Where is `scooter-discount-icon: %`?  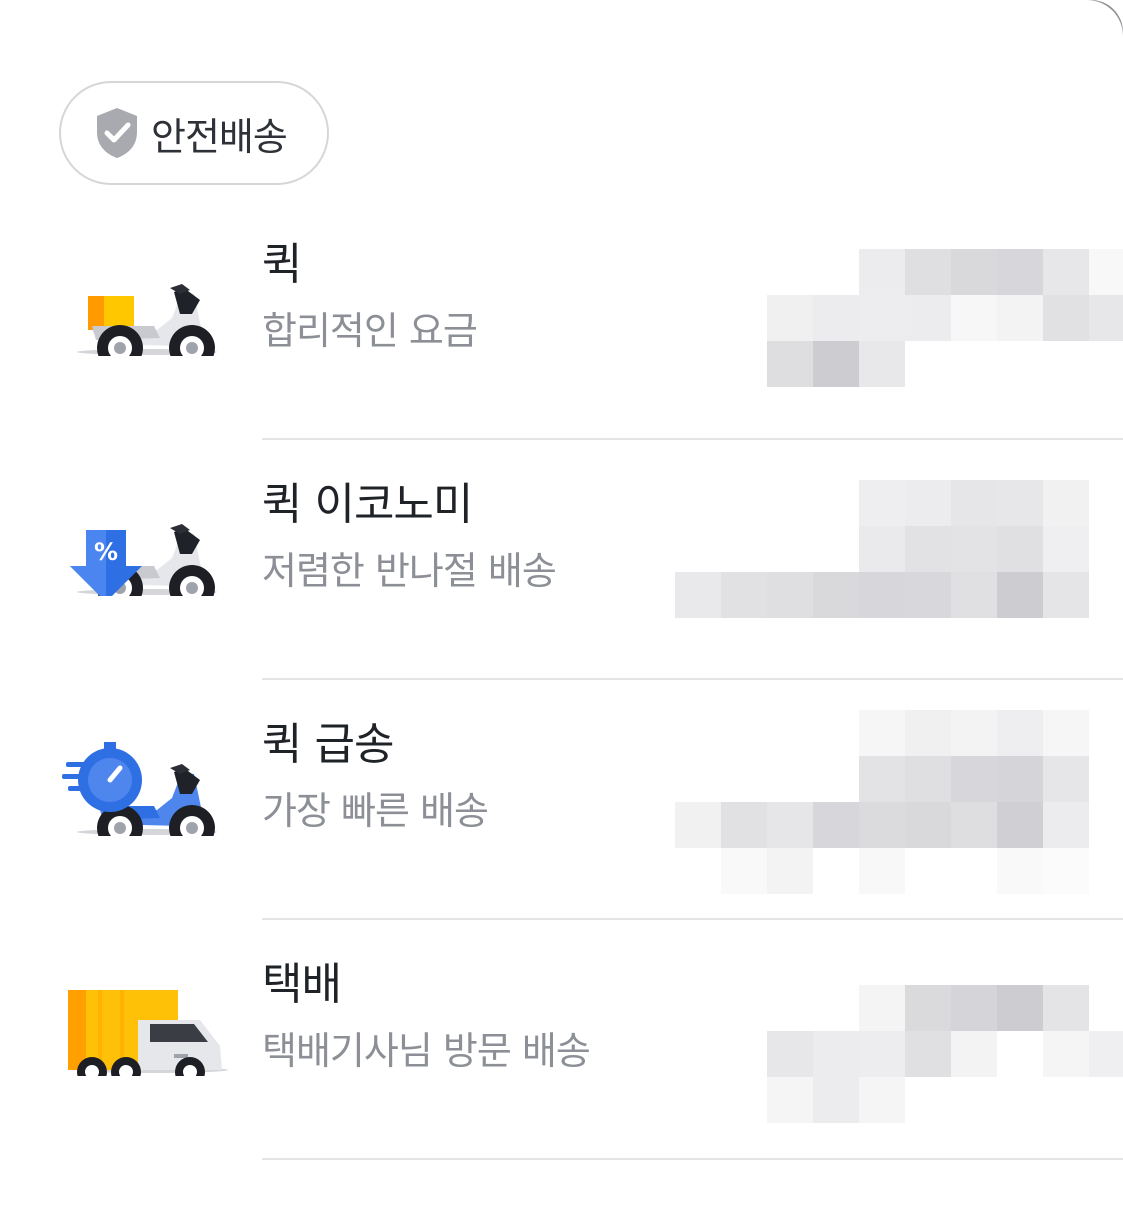 scooter-discount-icon: % is located at coordinates (143, 560).